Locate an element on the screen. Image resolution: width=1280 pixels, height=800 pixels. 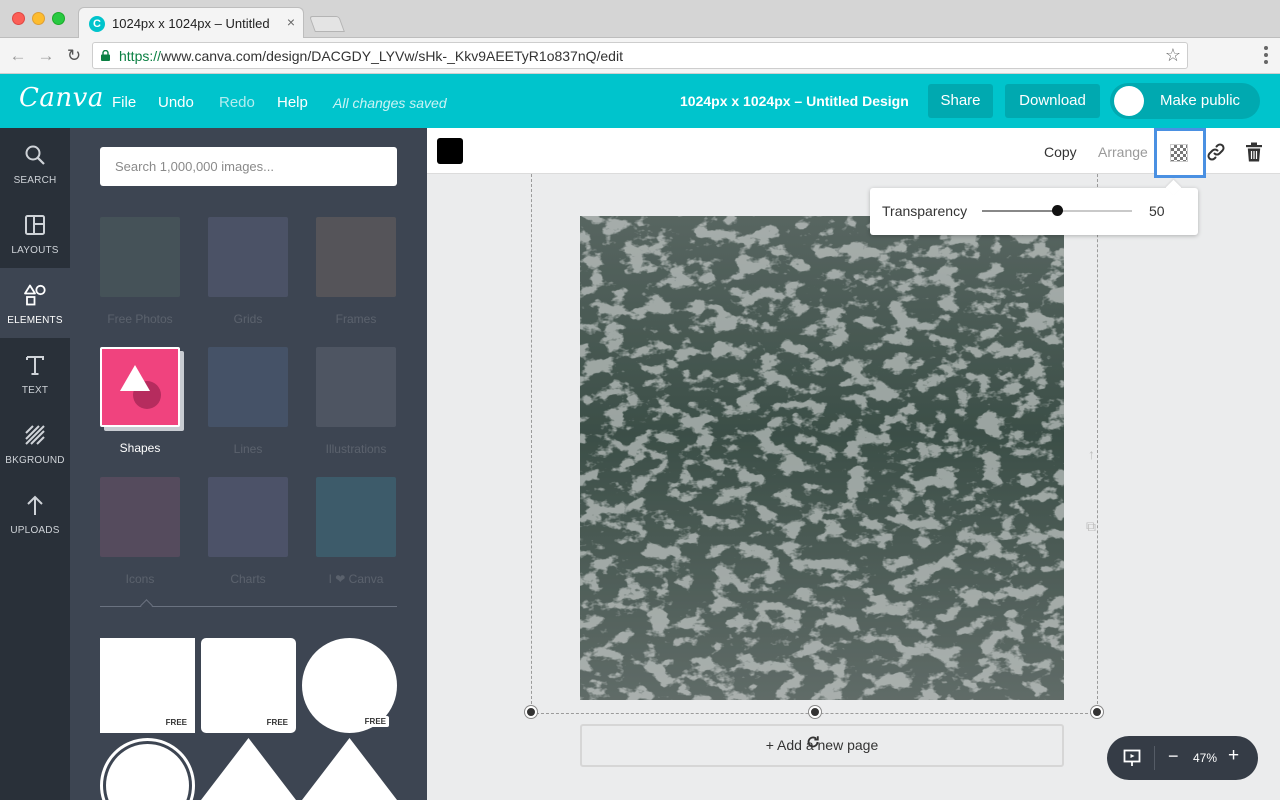
maximize-window-button is located at coordinates (58, 18).